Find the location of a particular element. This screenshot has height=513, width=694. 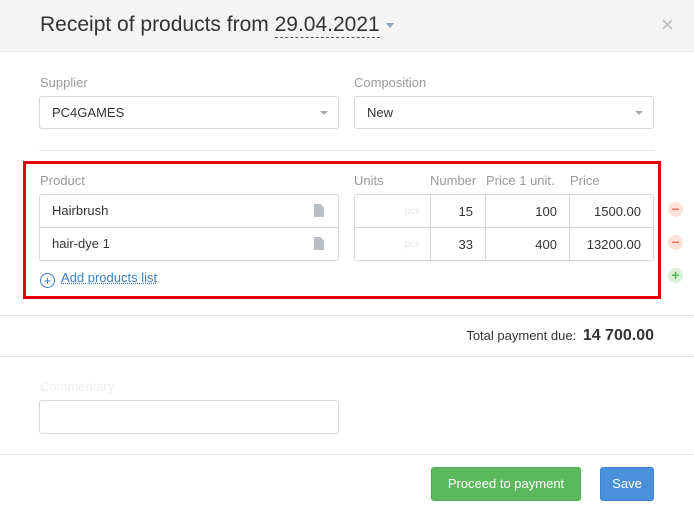

number-input: 33 is located at coordinates (458, 244).